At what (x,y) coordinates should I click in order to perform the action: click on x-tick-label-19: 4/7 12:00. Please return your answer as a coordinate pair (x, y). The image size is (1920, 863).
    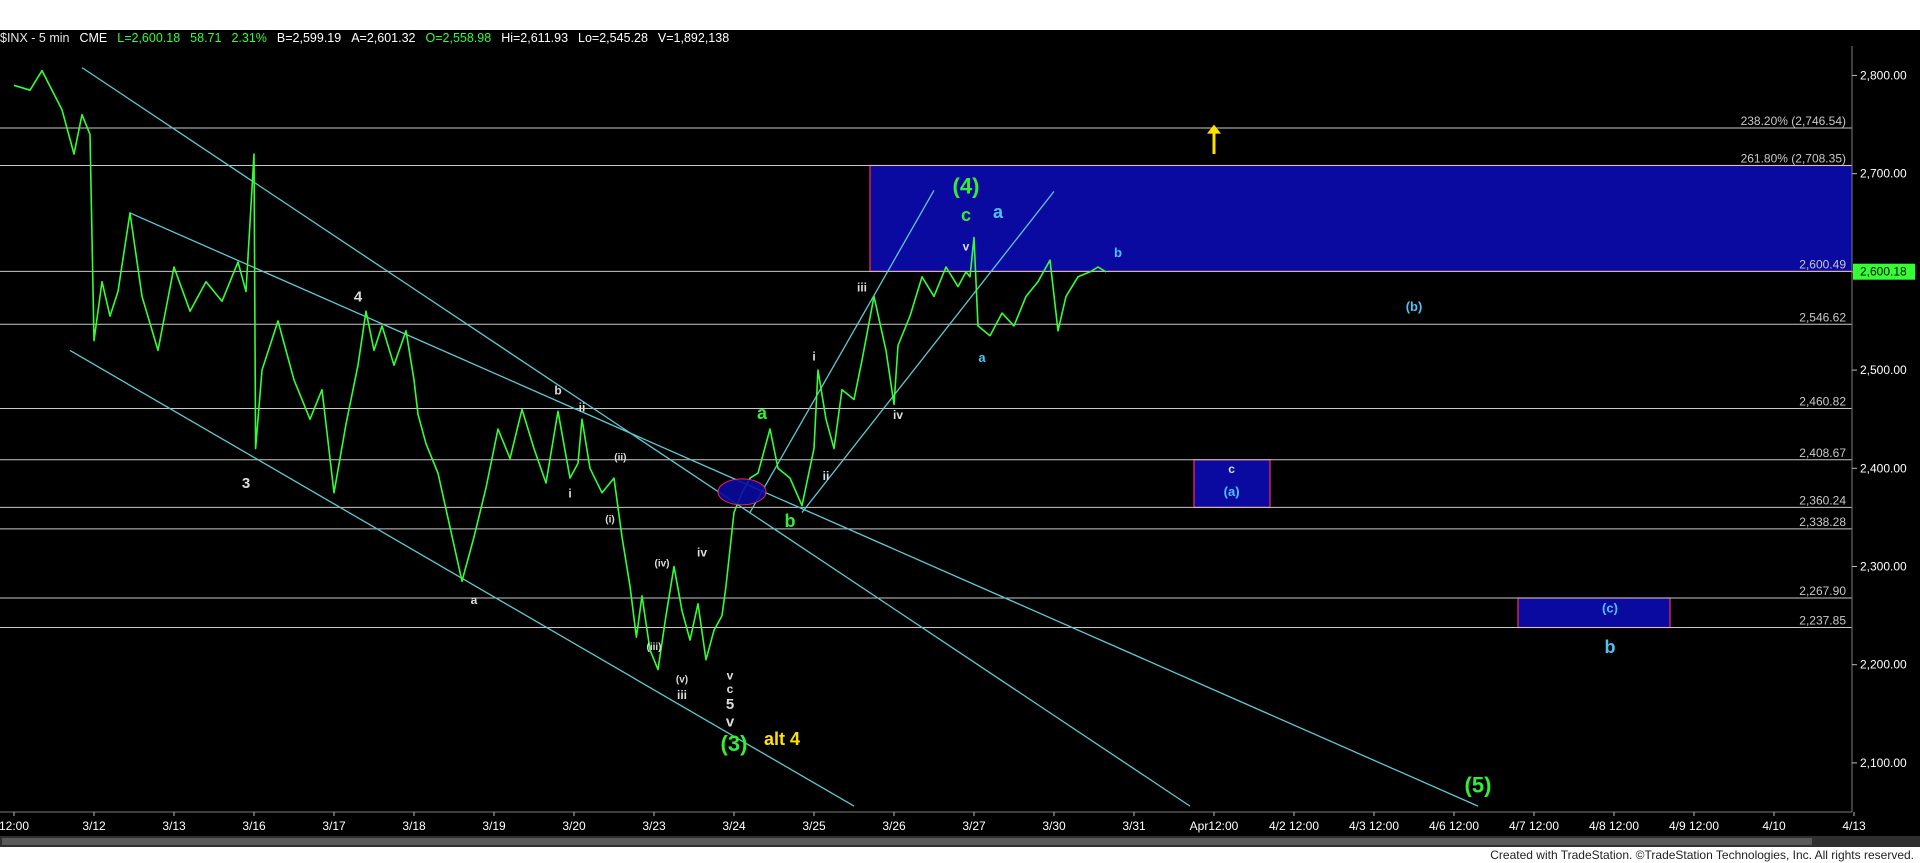
    Looking at the image, I should click on (1534, 826).